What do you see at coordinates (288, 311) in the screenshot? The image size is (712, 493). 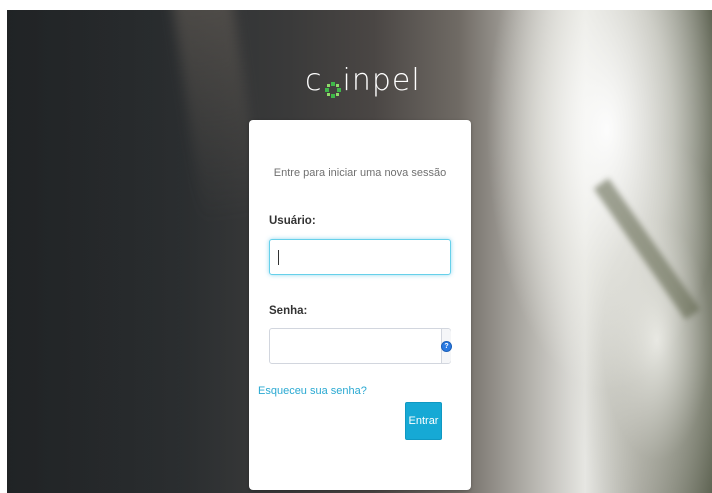 I see `password-label: Senha:` at bounding box center [288, 311].